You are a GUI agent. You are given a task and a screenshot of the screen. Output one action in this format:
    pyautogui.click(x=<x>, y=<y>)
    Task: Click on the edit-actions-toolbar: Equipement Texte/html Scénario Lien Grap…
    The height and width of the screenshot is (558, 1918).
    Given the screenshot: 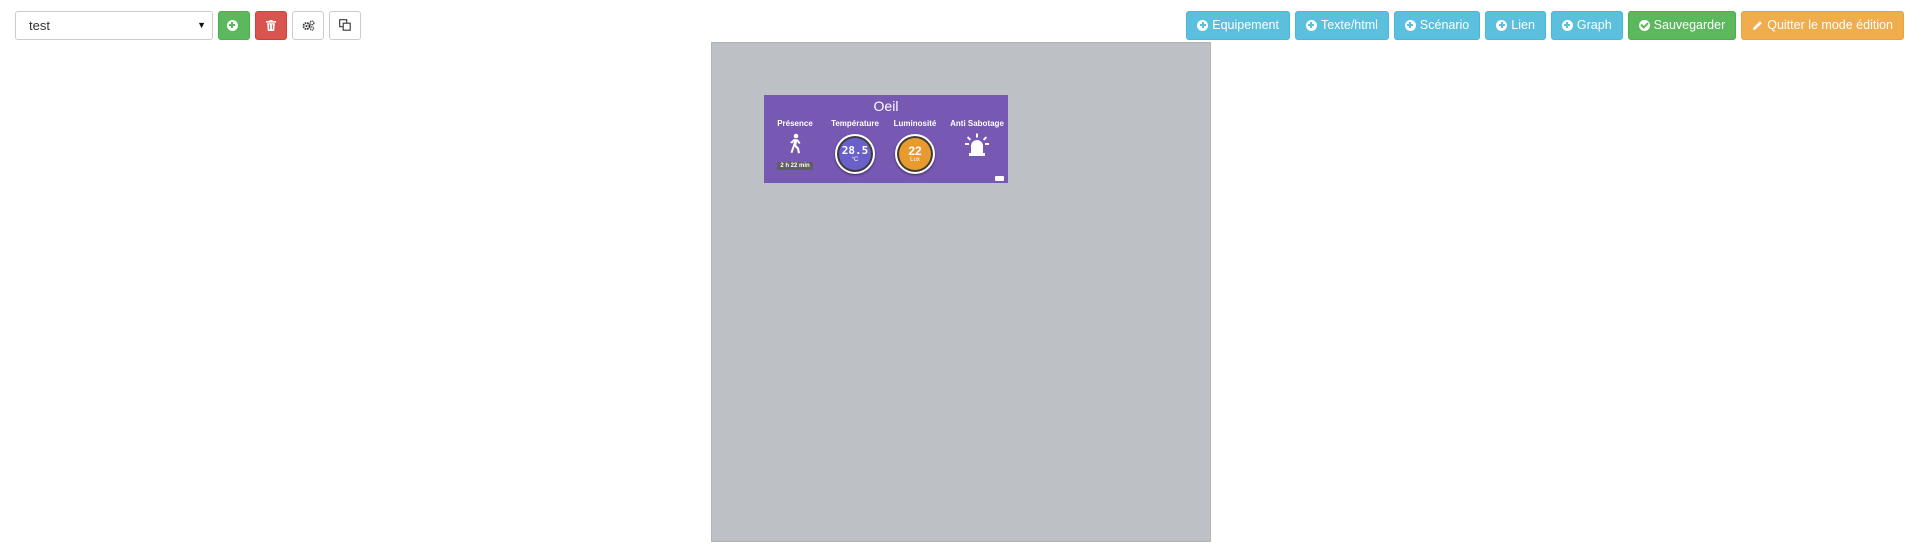 What is the action you would take?
    pyautogui.click(x=1542, y=25)
    